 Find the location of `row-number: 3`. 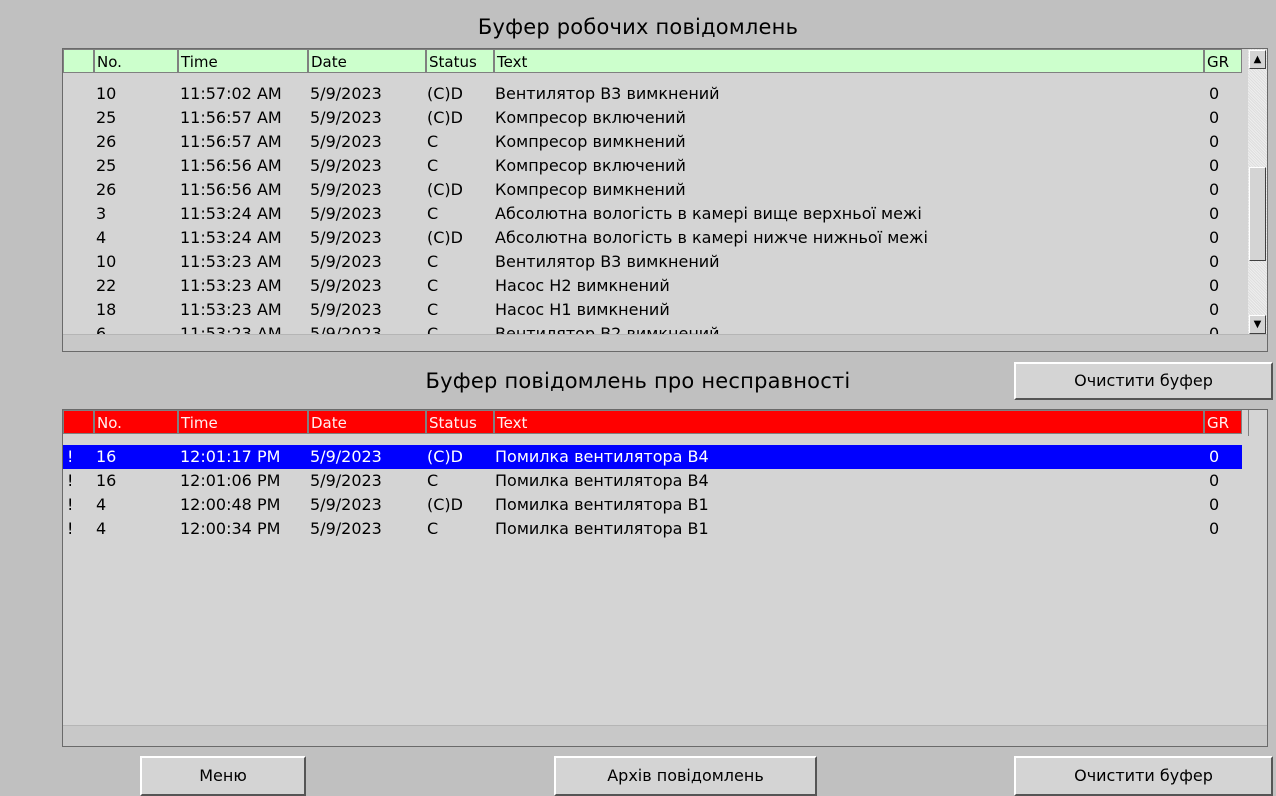

row-number: 3 is located at coordinates (101, 213).